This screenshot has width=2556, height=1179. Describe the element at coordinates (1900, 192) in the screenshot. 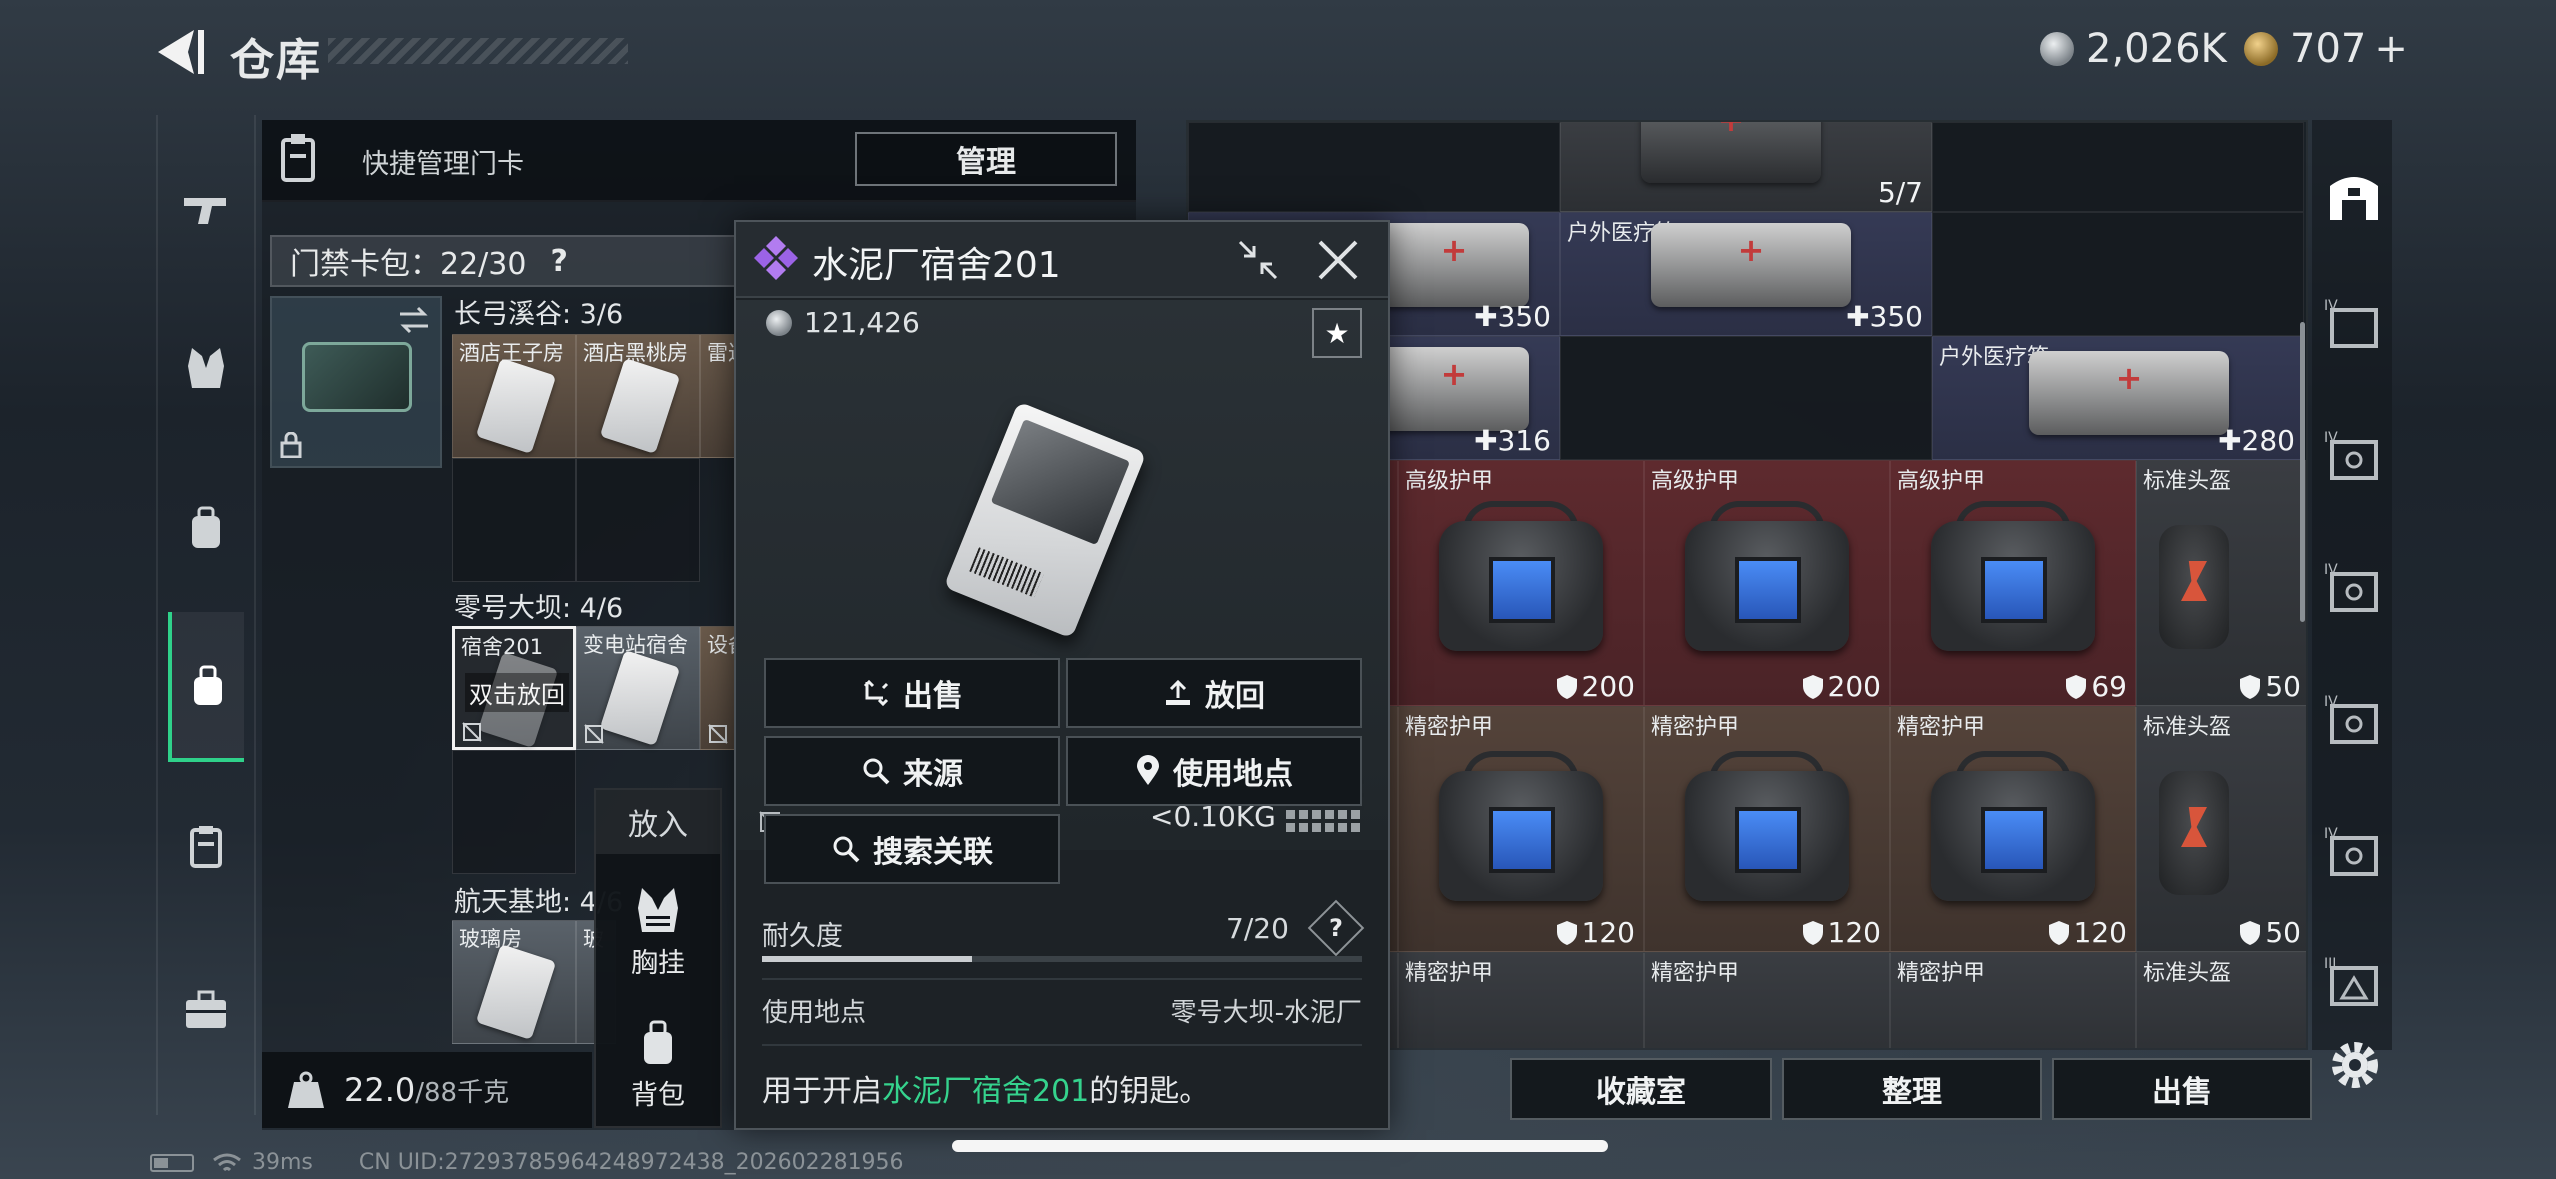

I see `item-count: 5/7` at that location.